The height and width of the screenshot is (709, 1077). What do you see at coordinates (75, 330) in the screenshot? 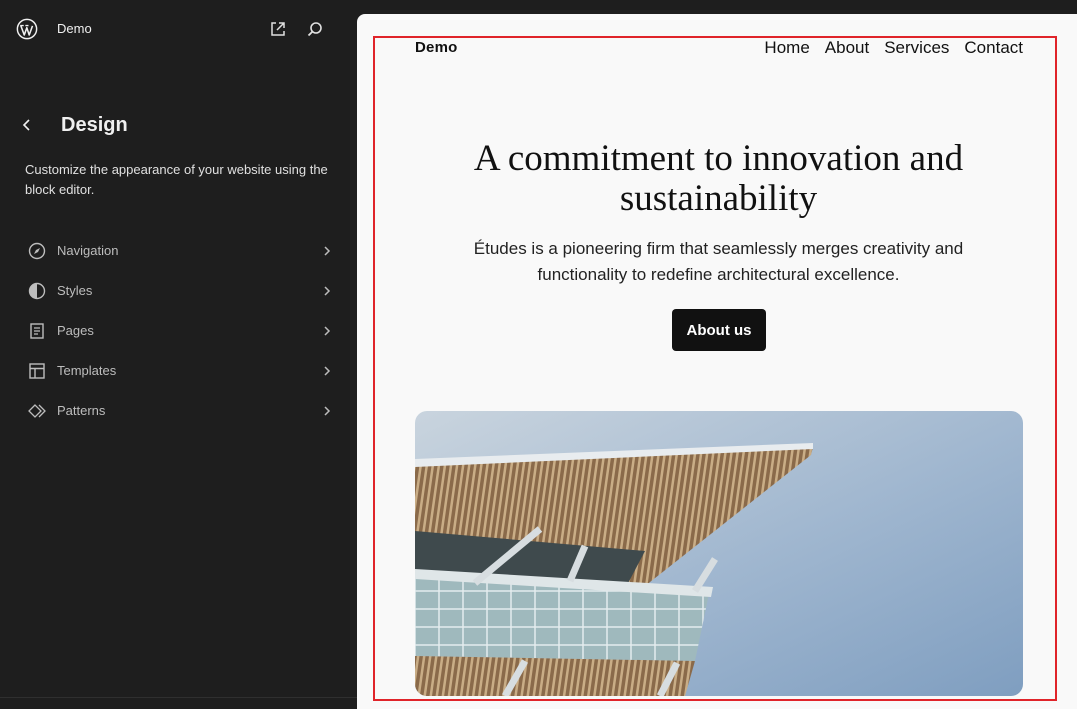
I see `menu-item-label: Pages` at bounding box center [75, 330].